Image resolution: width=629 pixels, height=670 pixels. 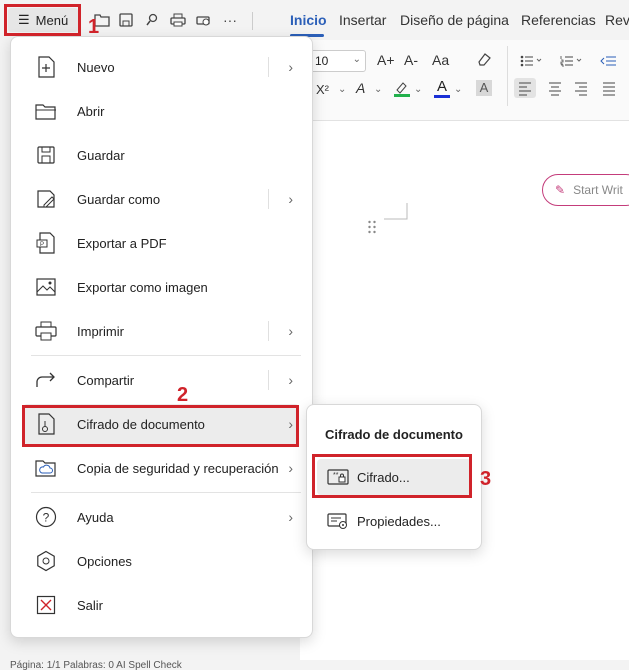 What do you see at coordinates (46, 287) in the screenshot?
I see `export-image-icon` at bounding box center [46, 287].